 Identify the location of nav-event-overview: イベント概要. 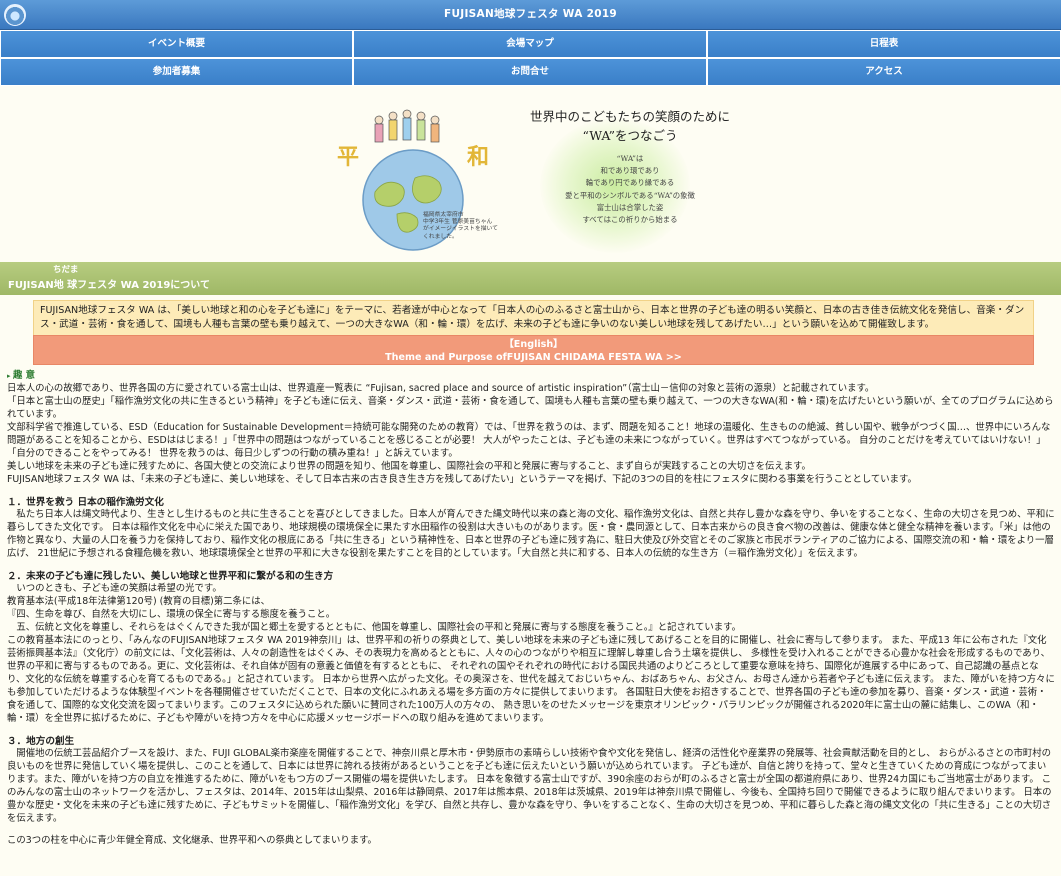
(176, 44).